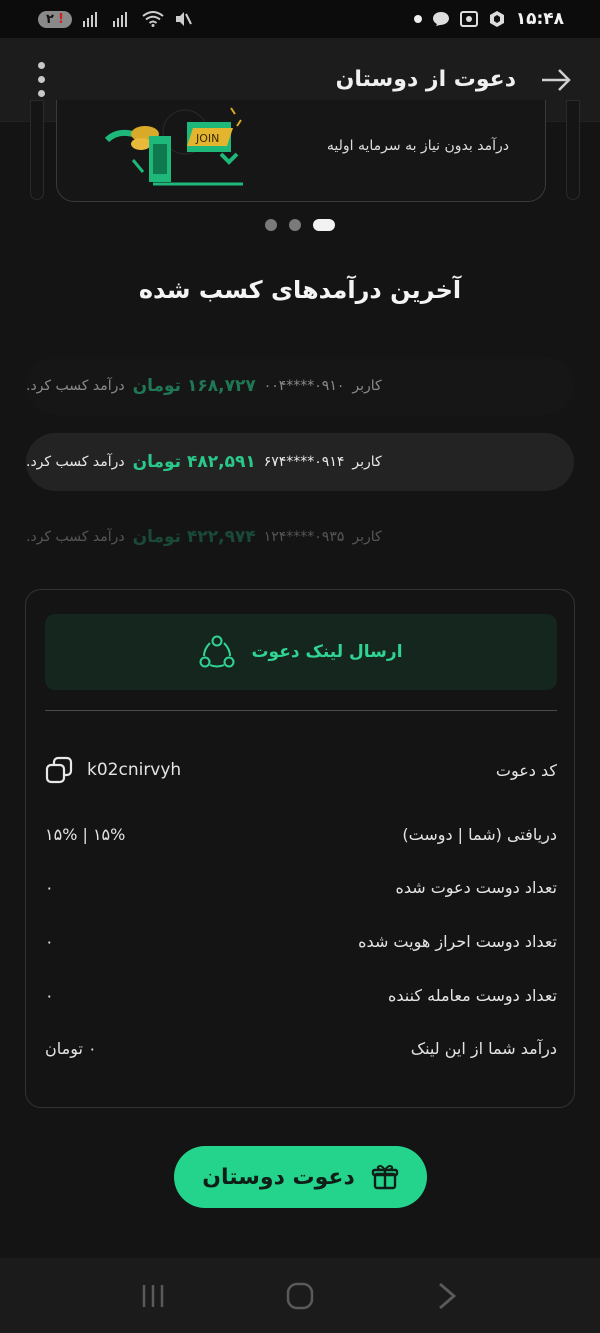  What do you see at coordinates (472, 995) in the screenshot?
I see `trading-friends-label: تعداد دوست معامله کننده` at bounding box center [472, 995].